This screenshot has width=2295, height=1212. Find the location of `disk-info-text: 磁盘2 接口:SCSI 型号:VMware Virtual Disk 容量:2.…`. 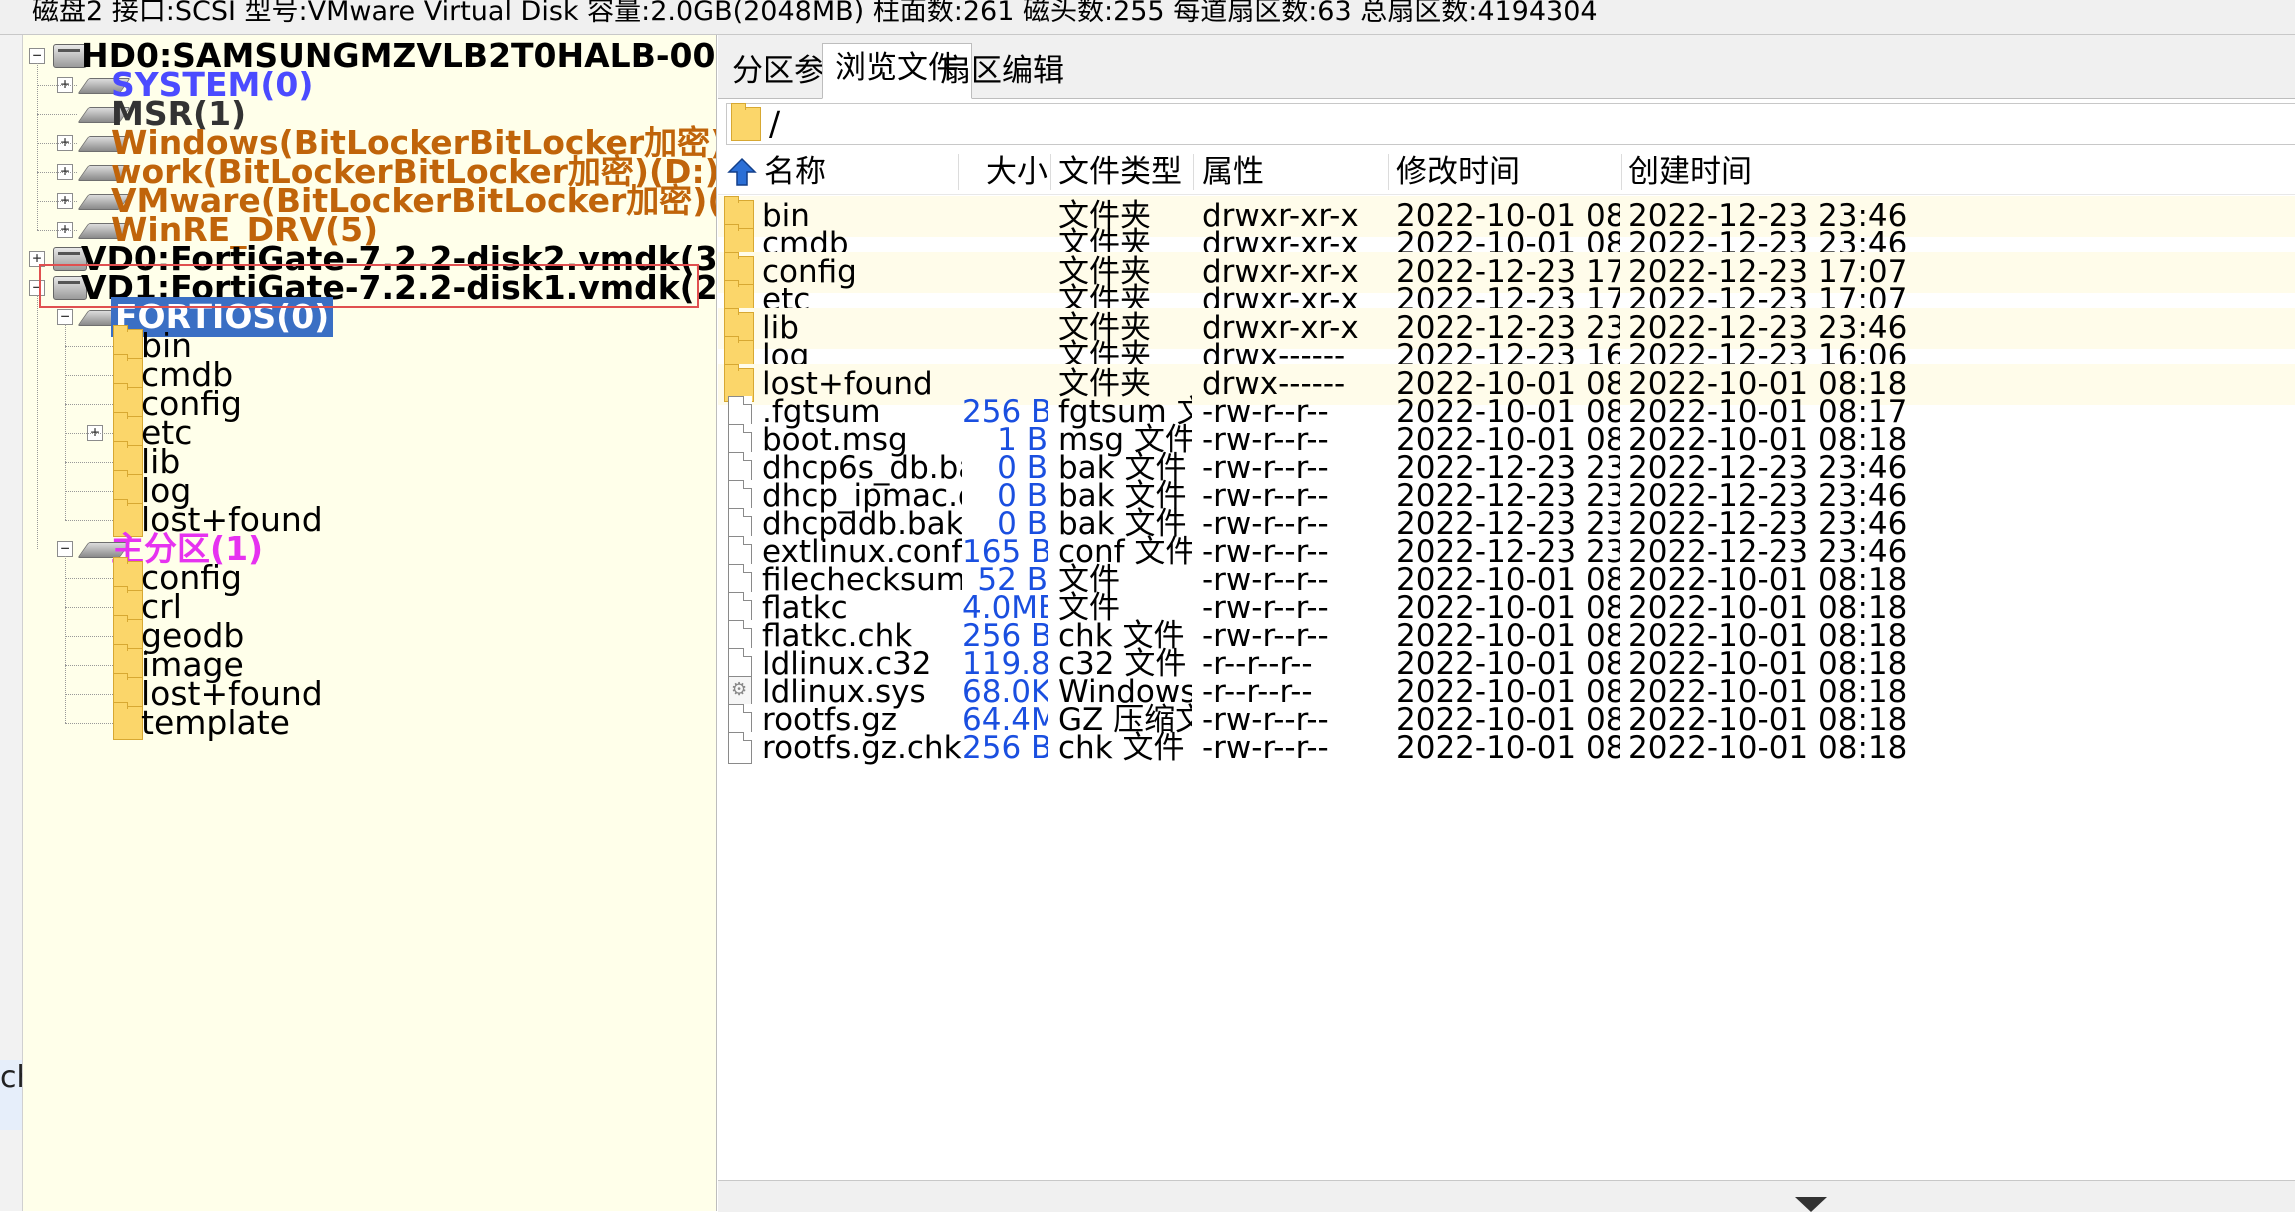

disk-info-text: 磁盘2 接口:SCSI 型号:VMware Virtual Disk 容量:2.… is located at coordinates (815, 13).